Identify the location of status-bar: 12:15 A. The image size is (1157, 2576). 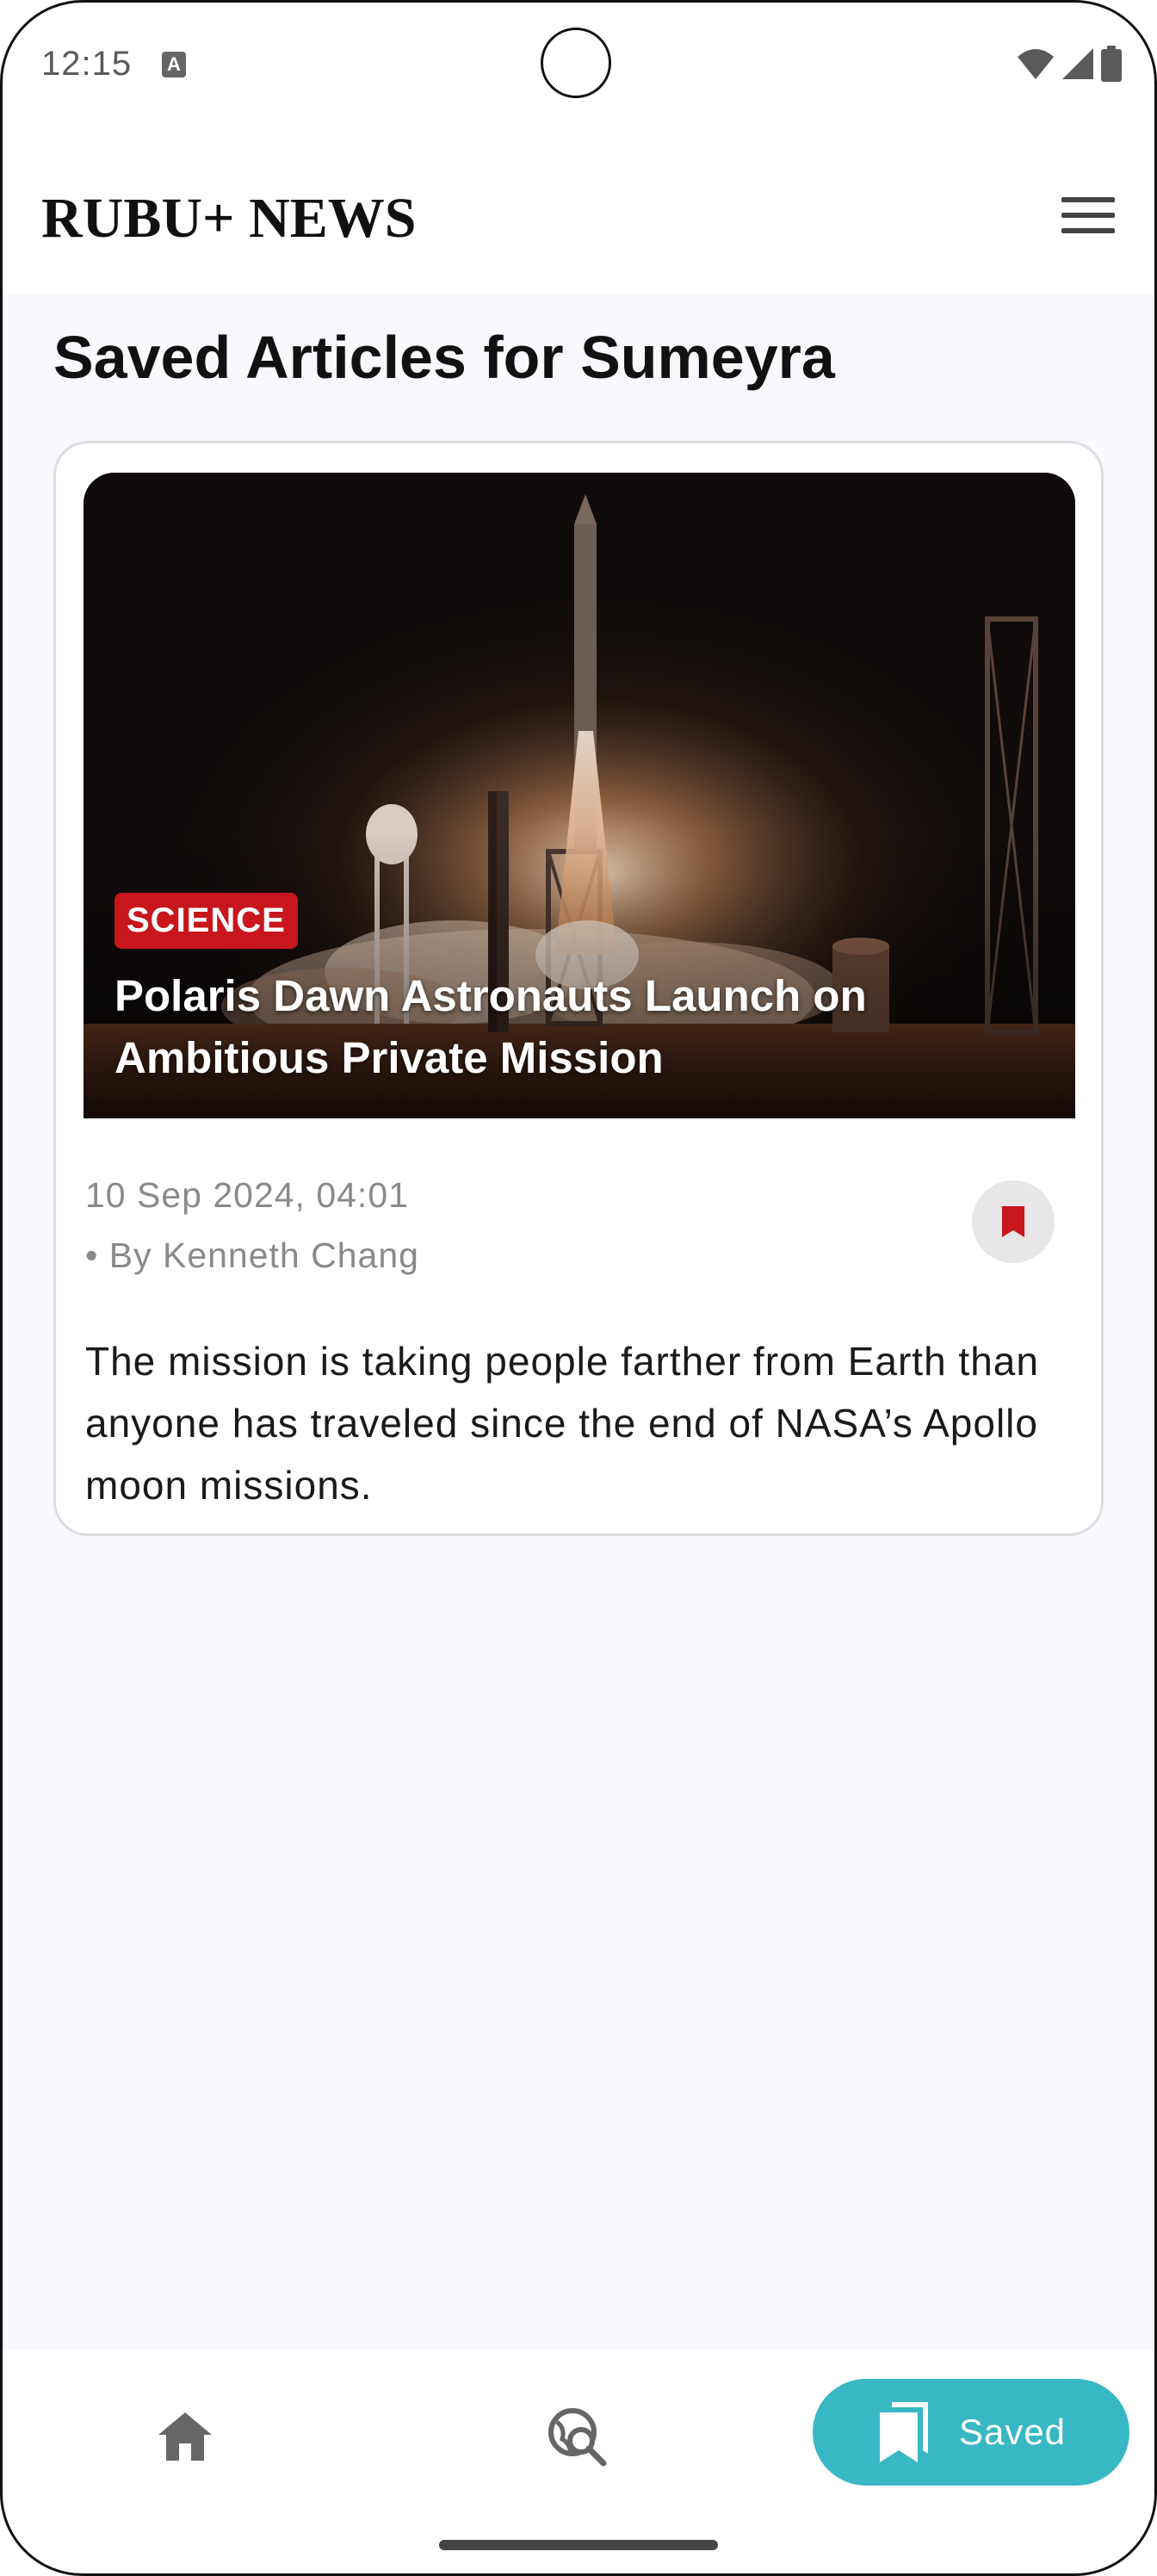
(579, 64).